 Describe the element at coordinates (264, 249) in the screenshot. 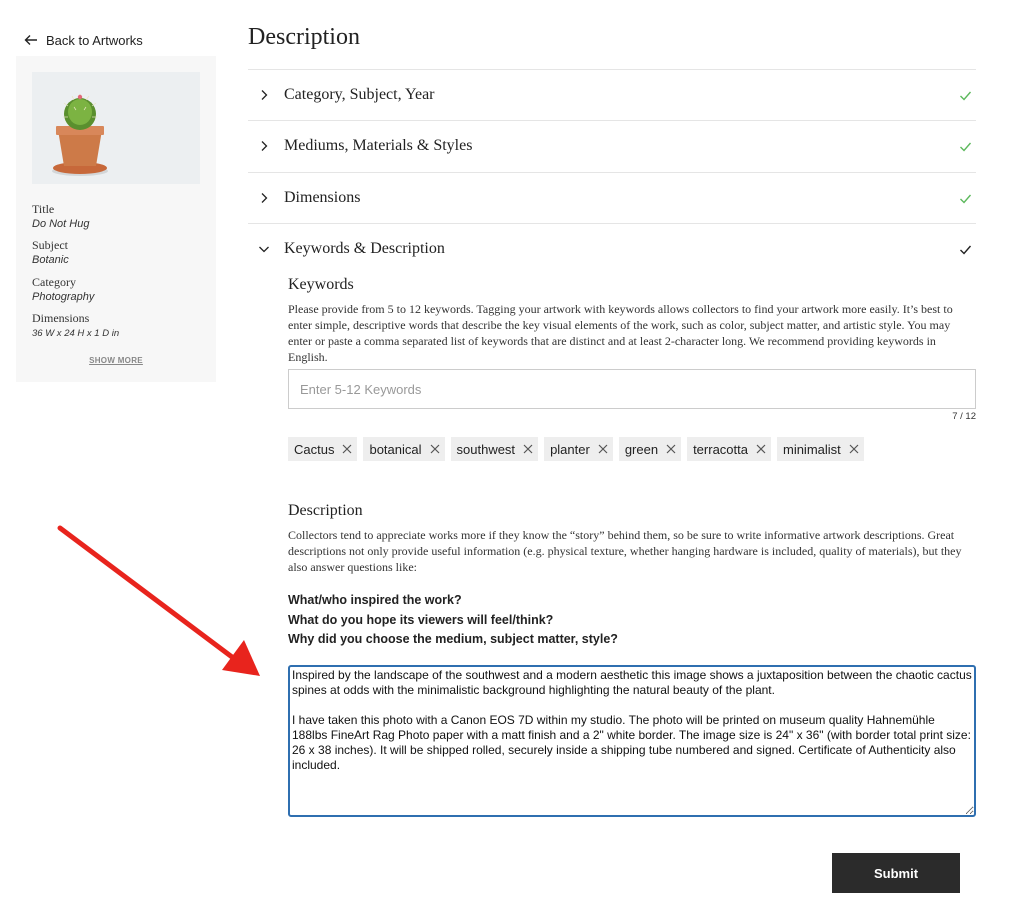

I see `chevron-down-icon` at that location.